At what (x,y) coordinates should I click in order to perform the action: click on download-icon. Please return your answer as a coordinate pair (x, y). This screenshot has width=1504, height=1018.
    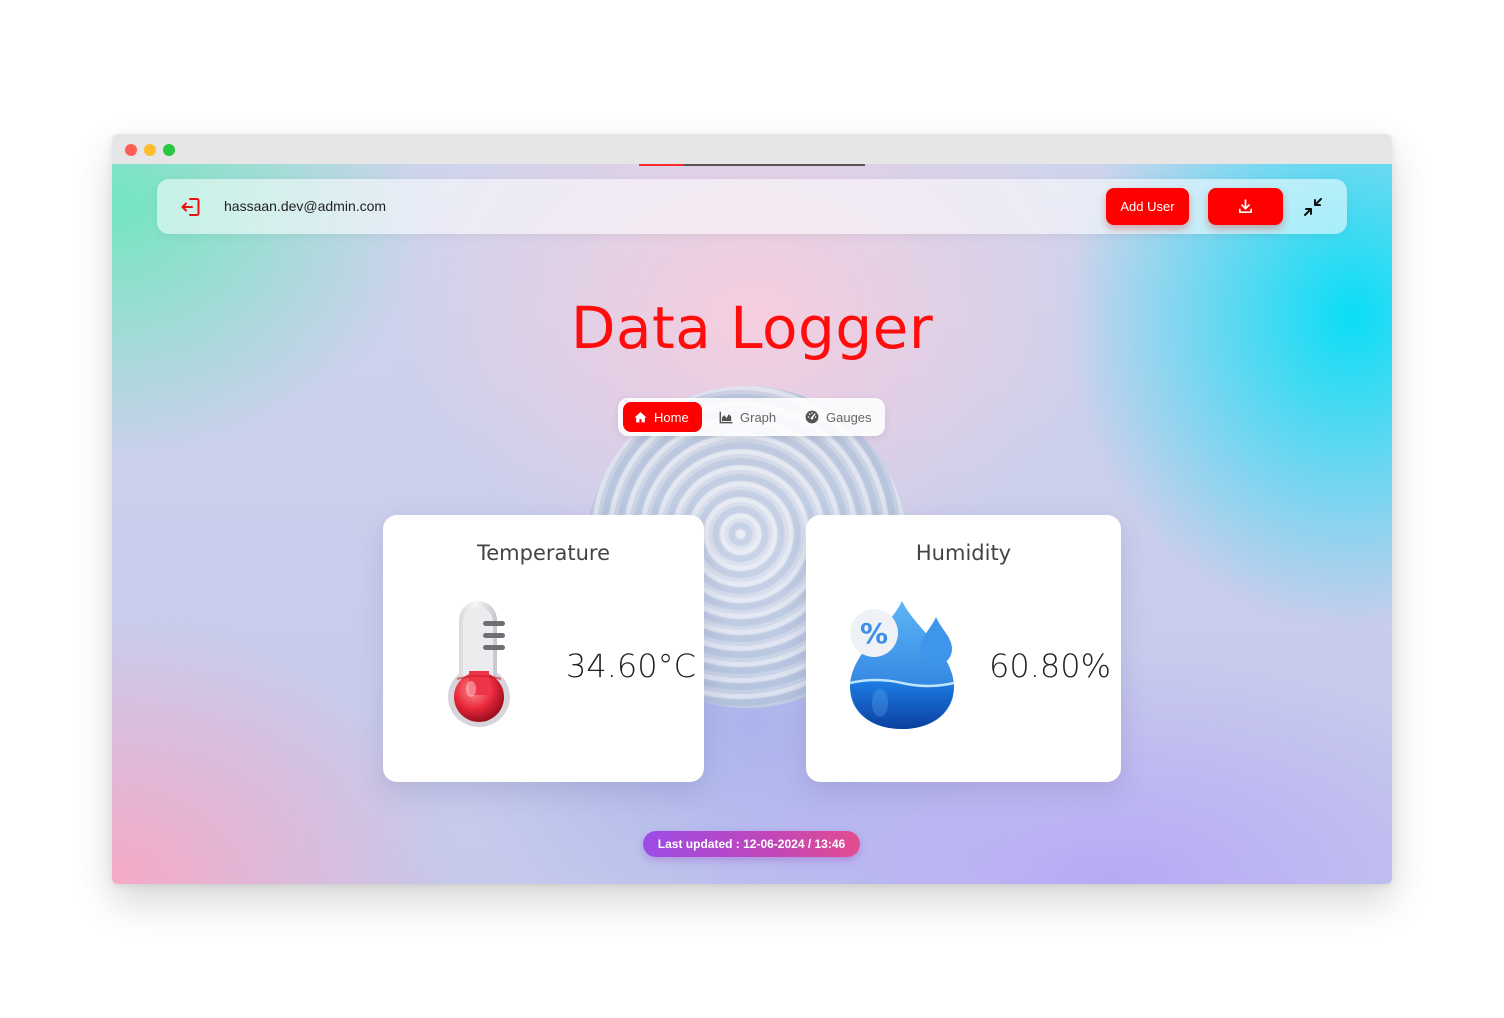
    Looking at the image, I should click on (1245, 206).